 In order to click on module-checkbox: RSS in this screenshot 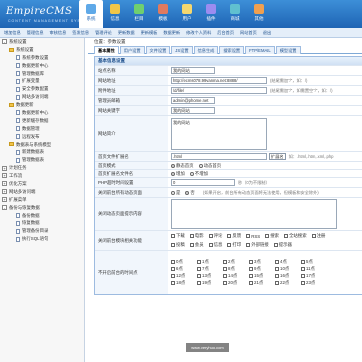, I will do `click(253, 236)`.